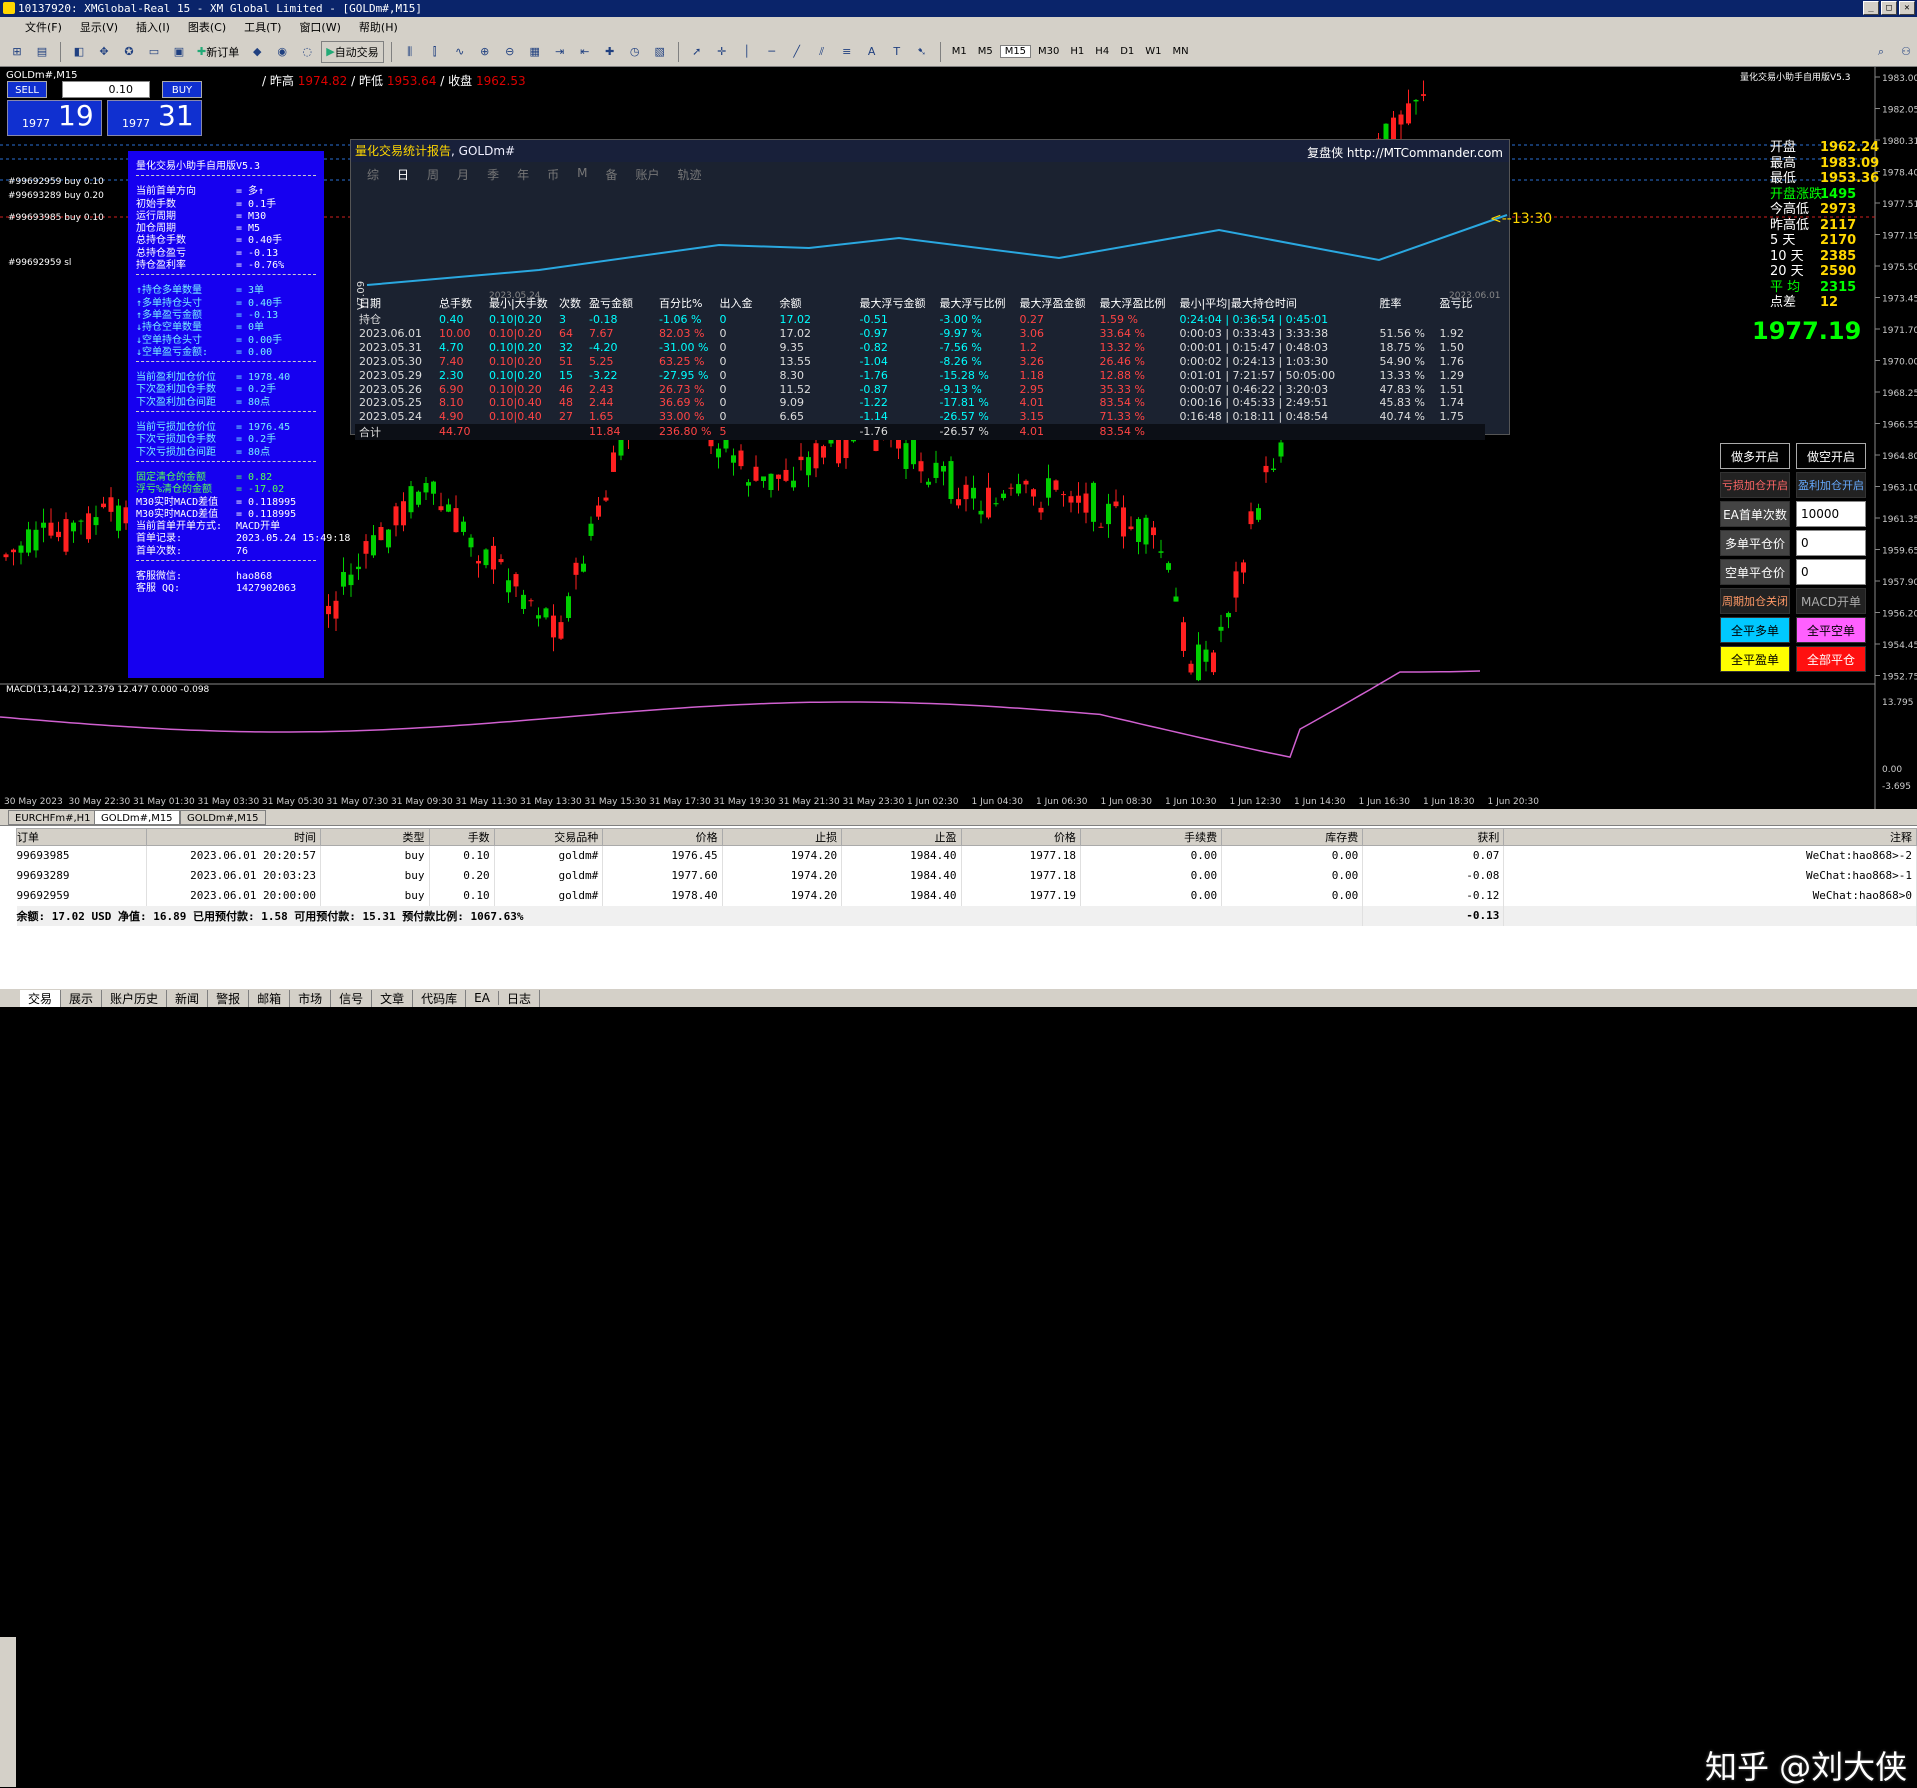 Image resolution: width=1917 pixels, height=1788 pixels. I want to click on vertical-line-icon: │, so click(747, 52).